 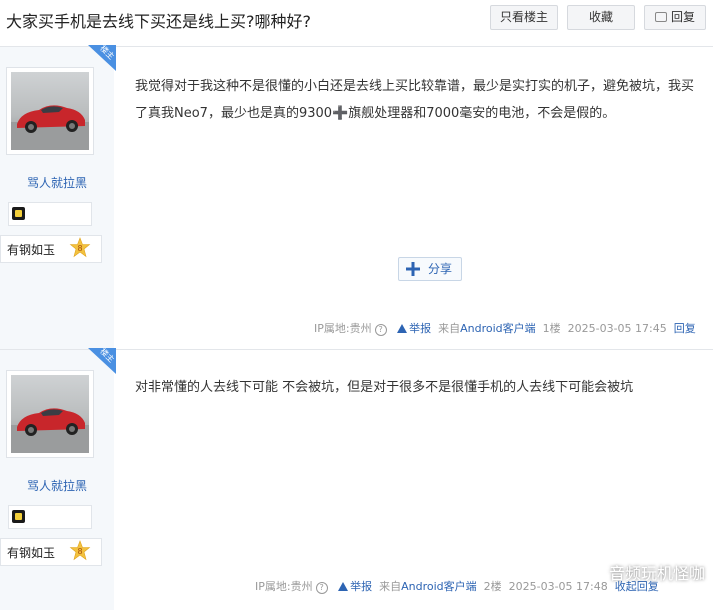 I want to click on thread-header: 大家买手机是去线下买还是线上买?哪种好? 只看楼主 收藏 回复, so click(x=356, y=23).